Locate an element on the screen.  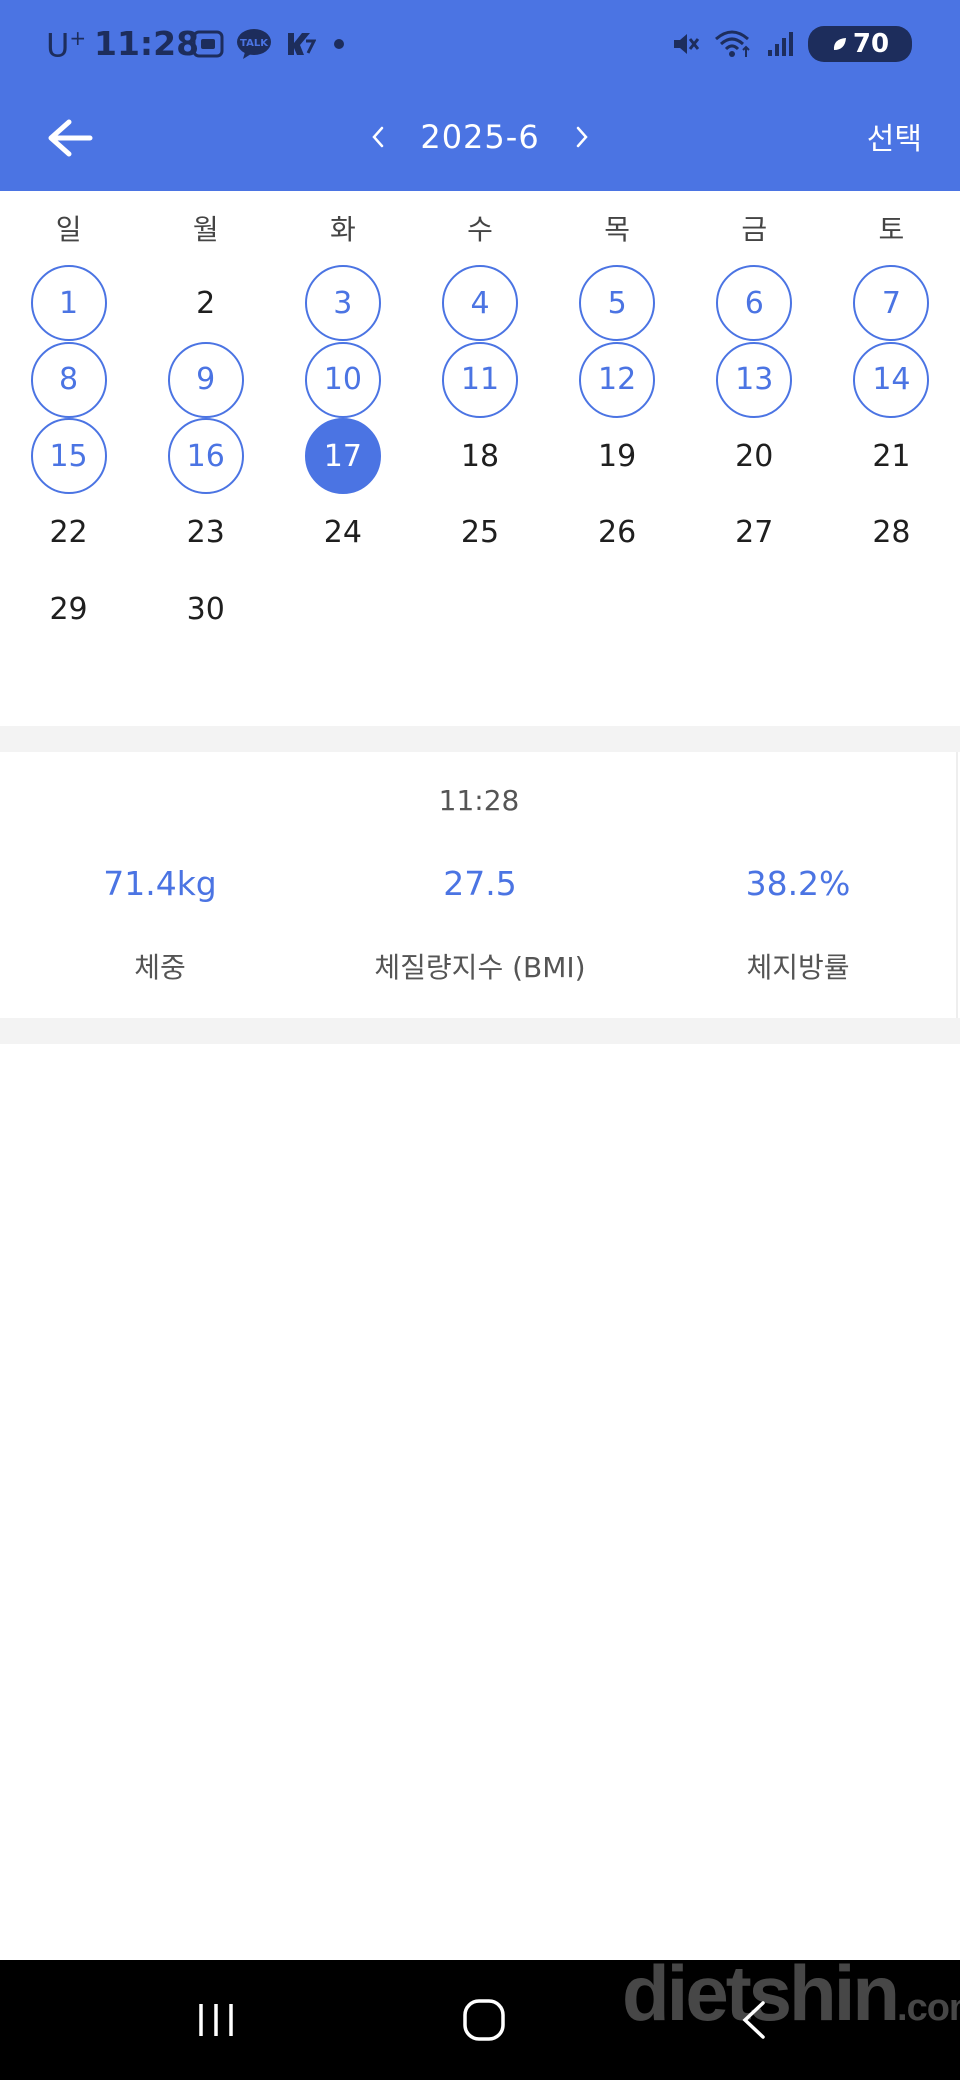
calendar-day-cell: 16 is located at coordinates (205, 456).